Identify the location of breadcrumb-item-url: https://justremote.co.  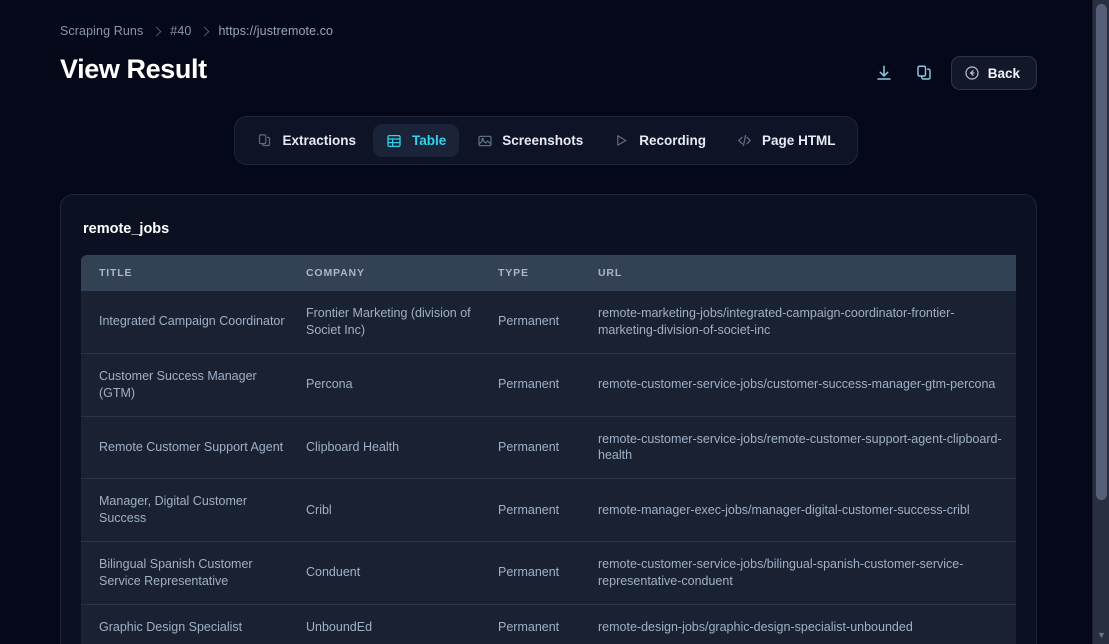
(275, 31).